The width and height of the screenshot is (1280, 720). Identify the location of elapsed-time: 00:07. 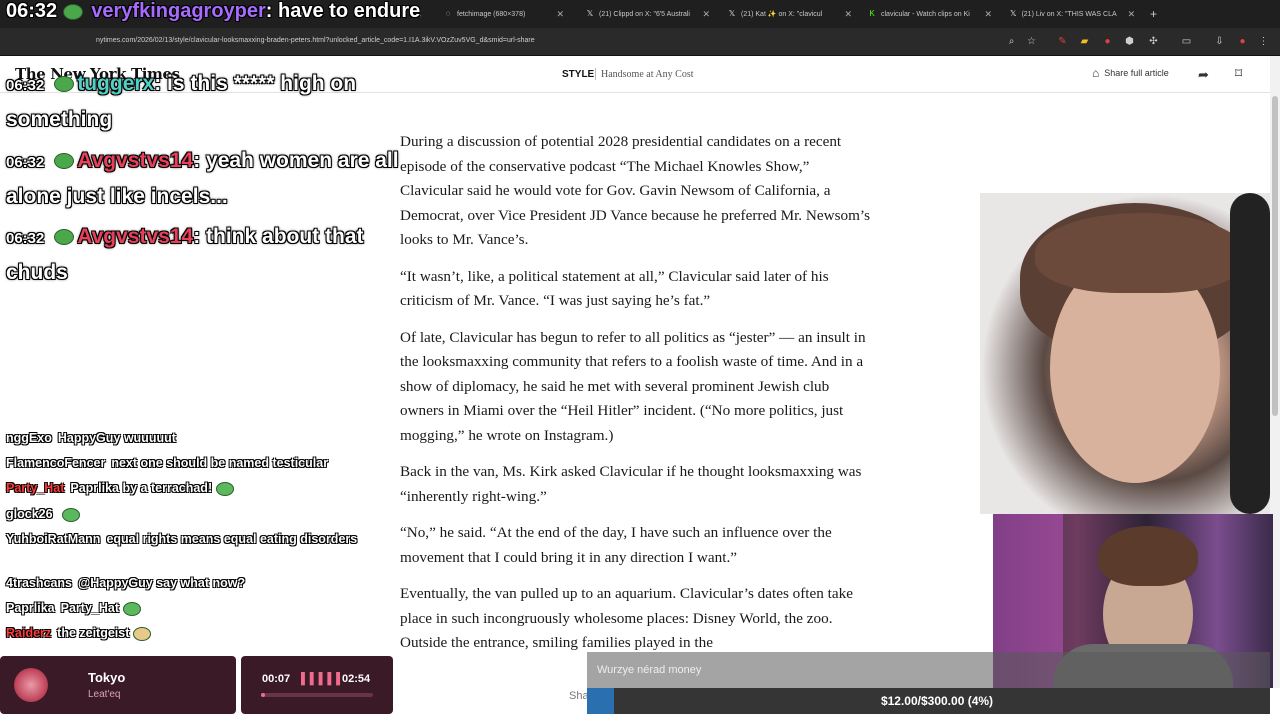
(276, 679).